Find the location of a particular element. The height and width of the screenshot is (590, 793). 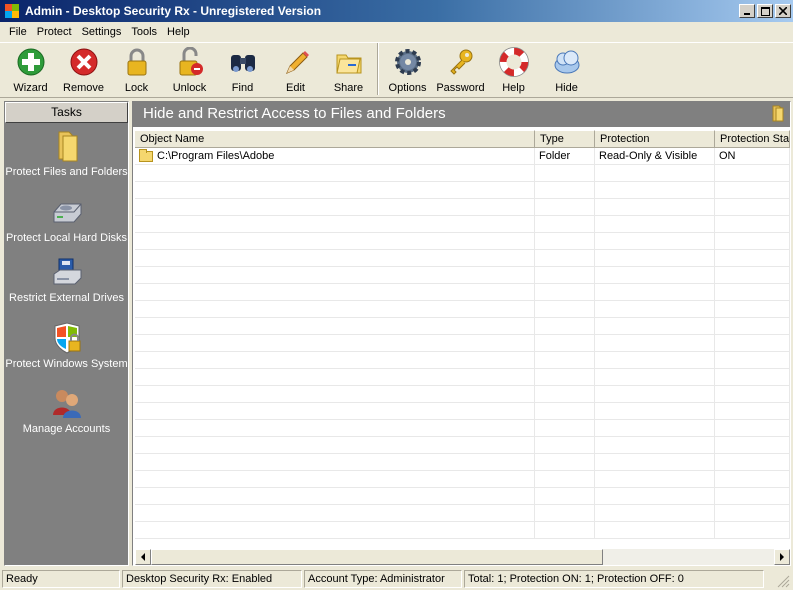

toolbar-separator is located at coordinates (378, 69).